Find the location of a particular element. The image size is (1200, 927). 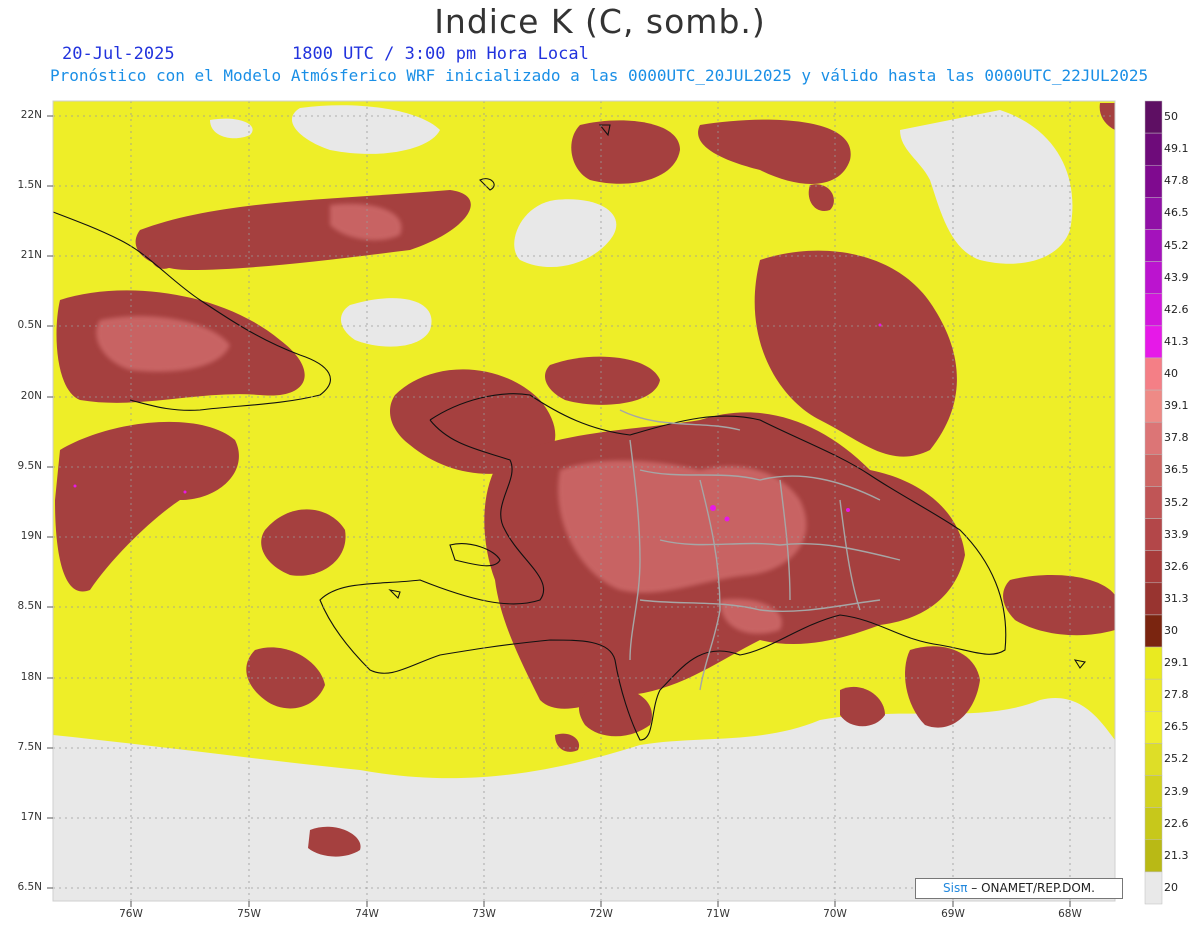

colorbar-label: 31.3 is located at coordinates (1176, 598).